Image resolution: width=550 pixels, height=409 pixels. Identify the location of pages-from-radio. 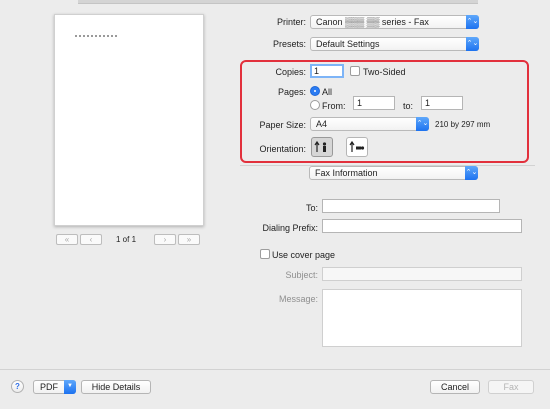
(315, 105).